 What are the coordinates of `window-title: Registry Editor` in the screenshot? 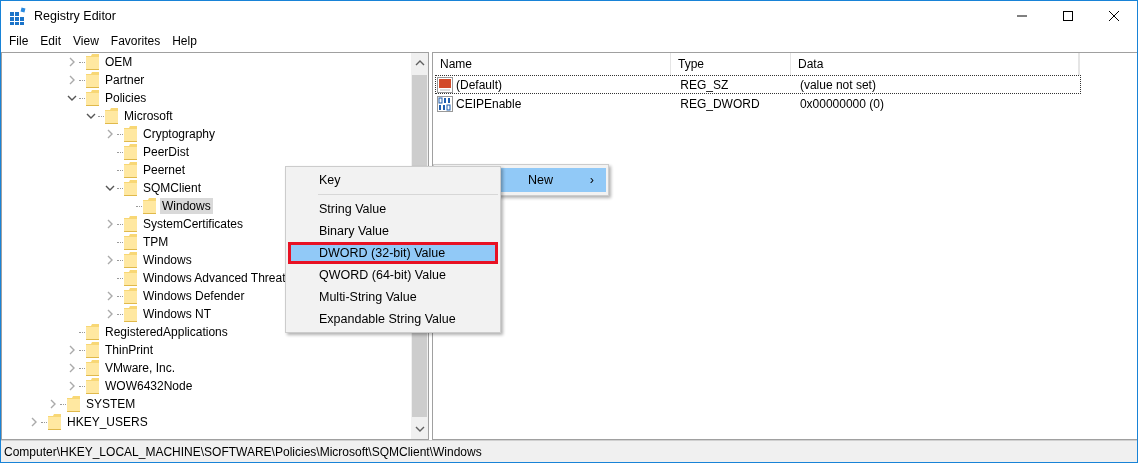 It's located at (75, 16).